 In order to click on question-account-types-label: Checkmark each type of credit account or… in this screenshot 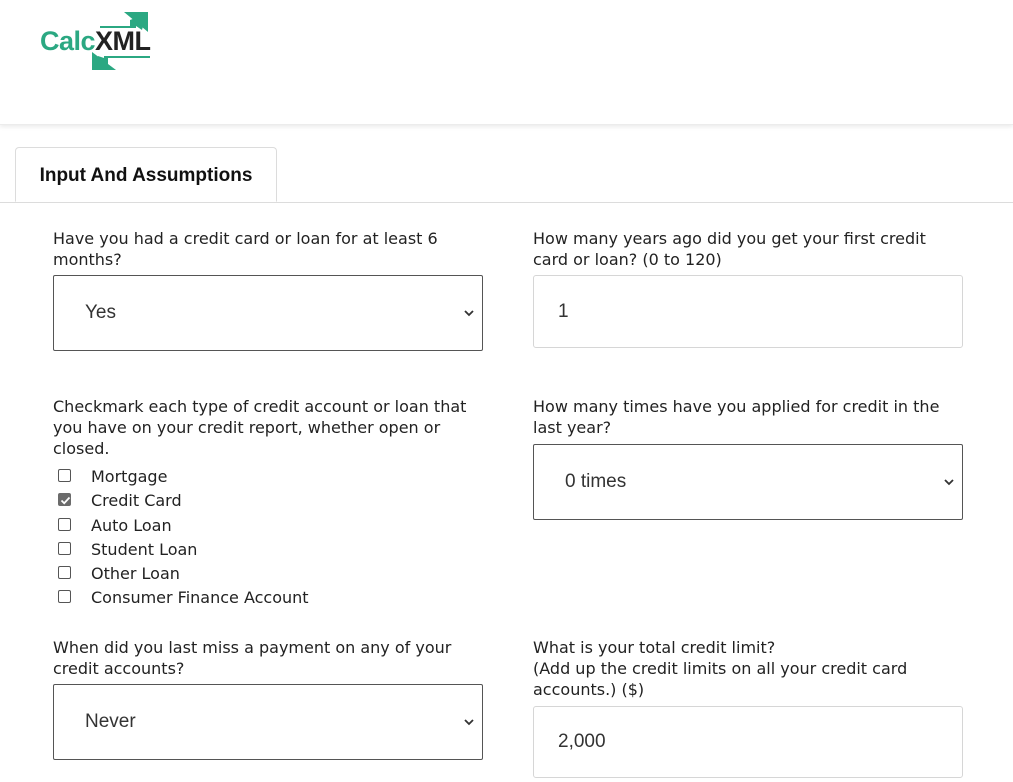, I will do `click(260, 427)`.